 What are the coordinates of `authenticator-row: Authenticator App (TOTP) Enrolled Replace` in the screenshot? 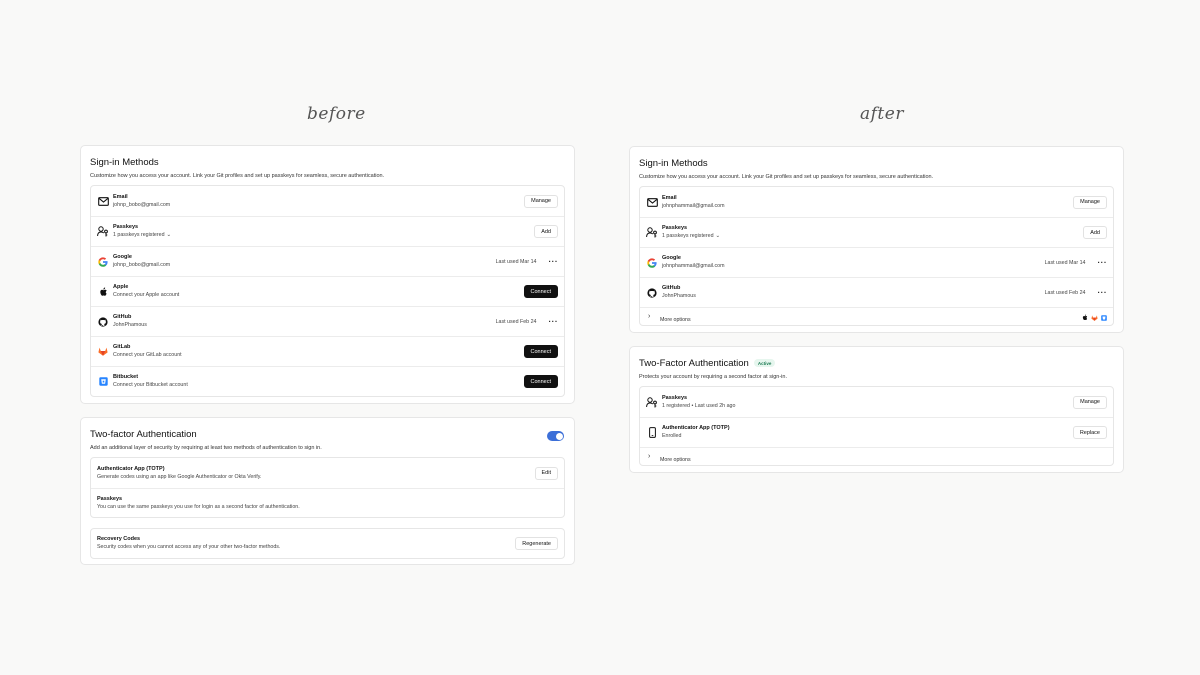 It's located at (876, 432).